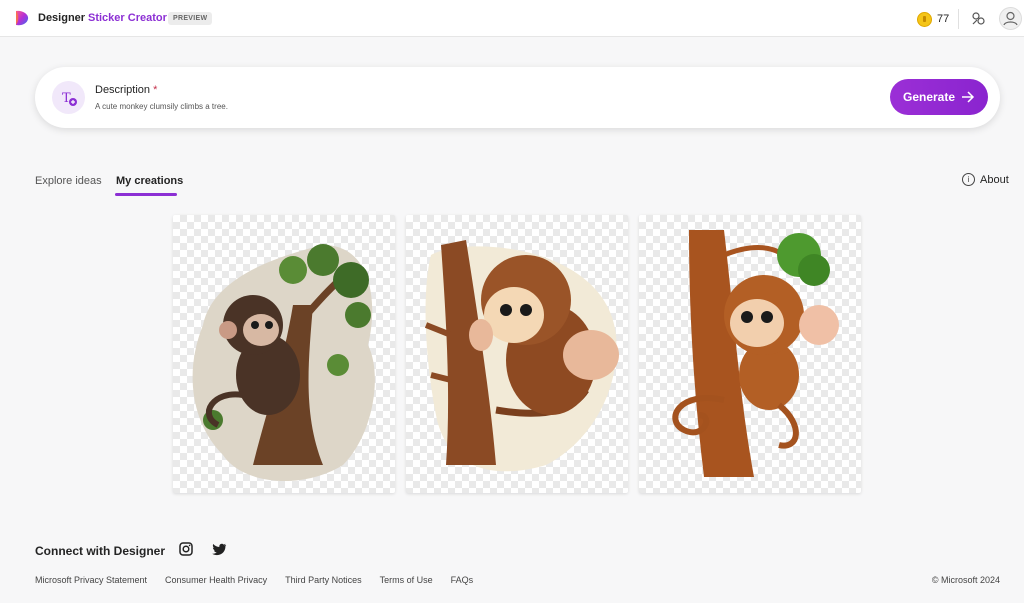 This screenshot has height=603, width=1024. Describe the element at coordinates (62, 18) in the screenshot. I see `brand-name: Designer` at that location.